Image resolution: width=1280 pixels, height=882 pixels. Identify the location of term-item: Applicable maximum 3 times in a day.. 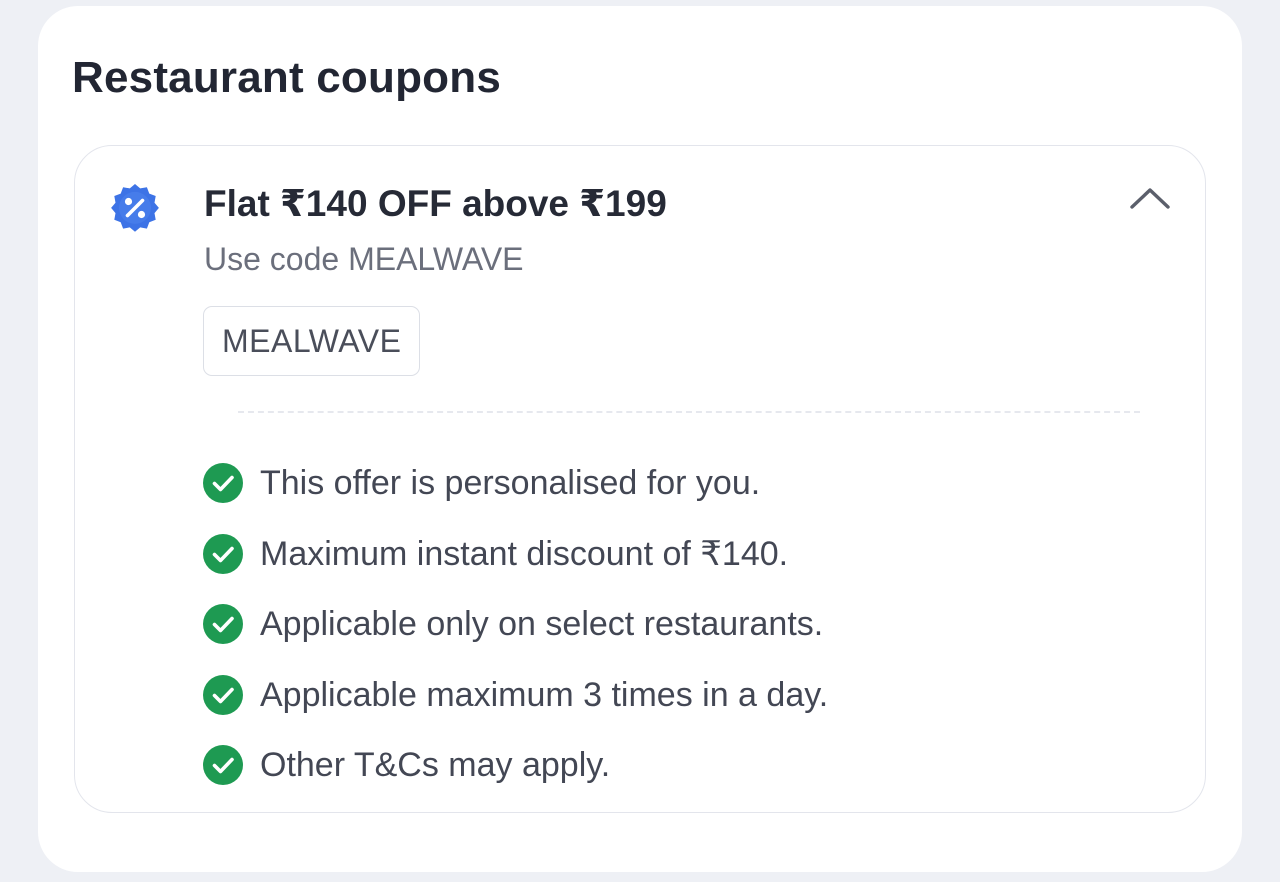
(515, 695).